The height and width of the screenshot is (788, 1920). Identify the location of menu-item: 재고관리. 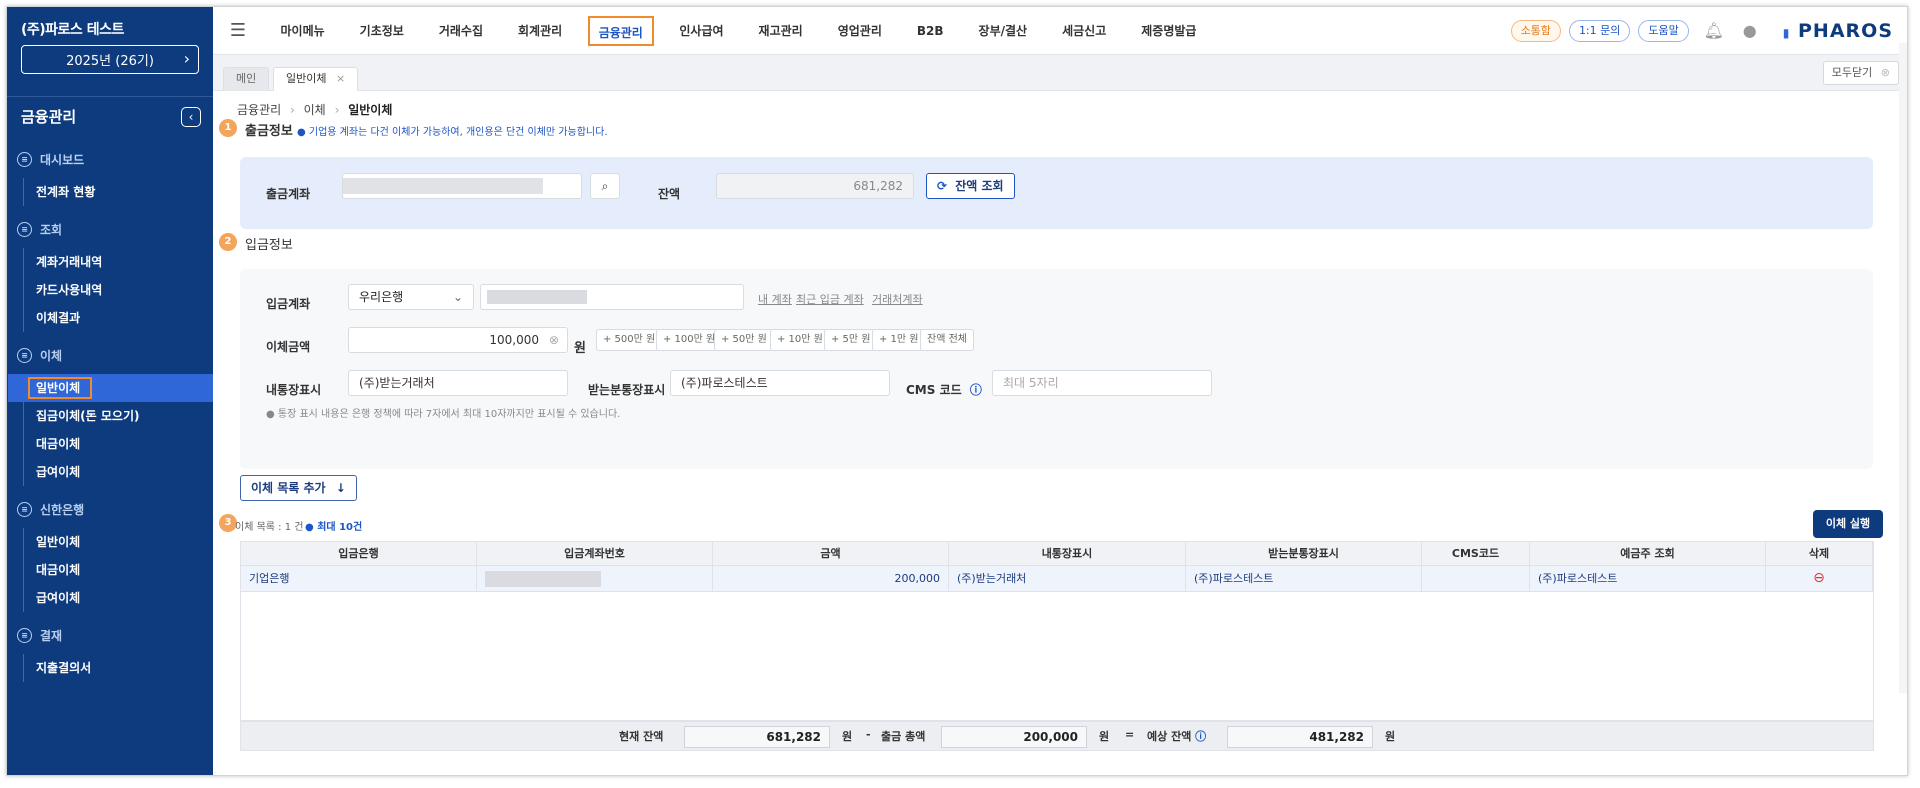
(780, 31).